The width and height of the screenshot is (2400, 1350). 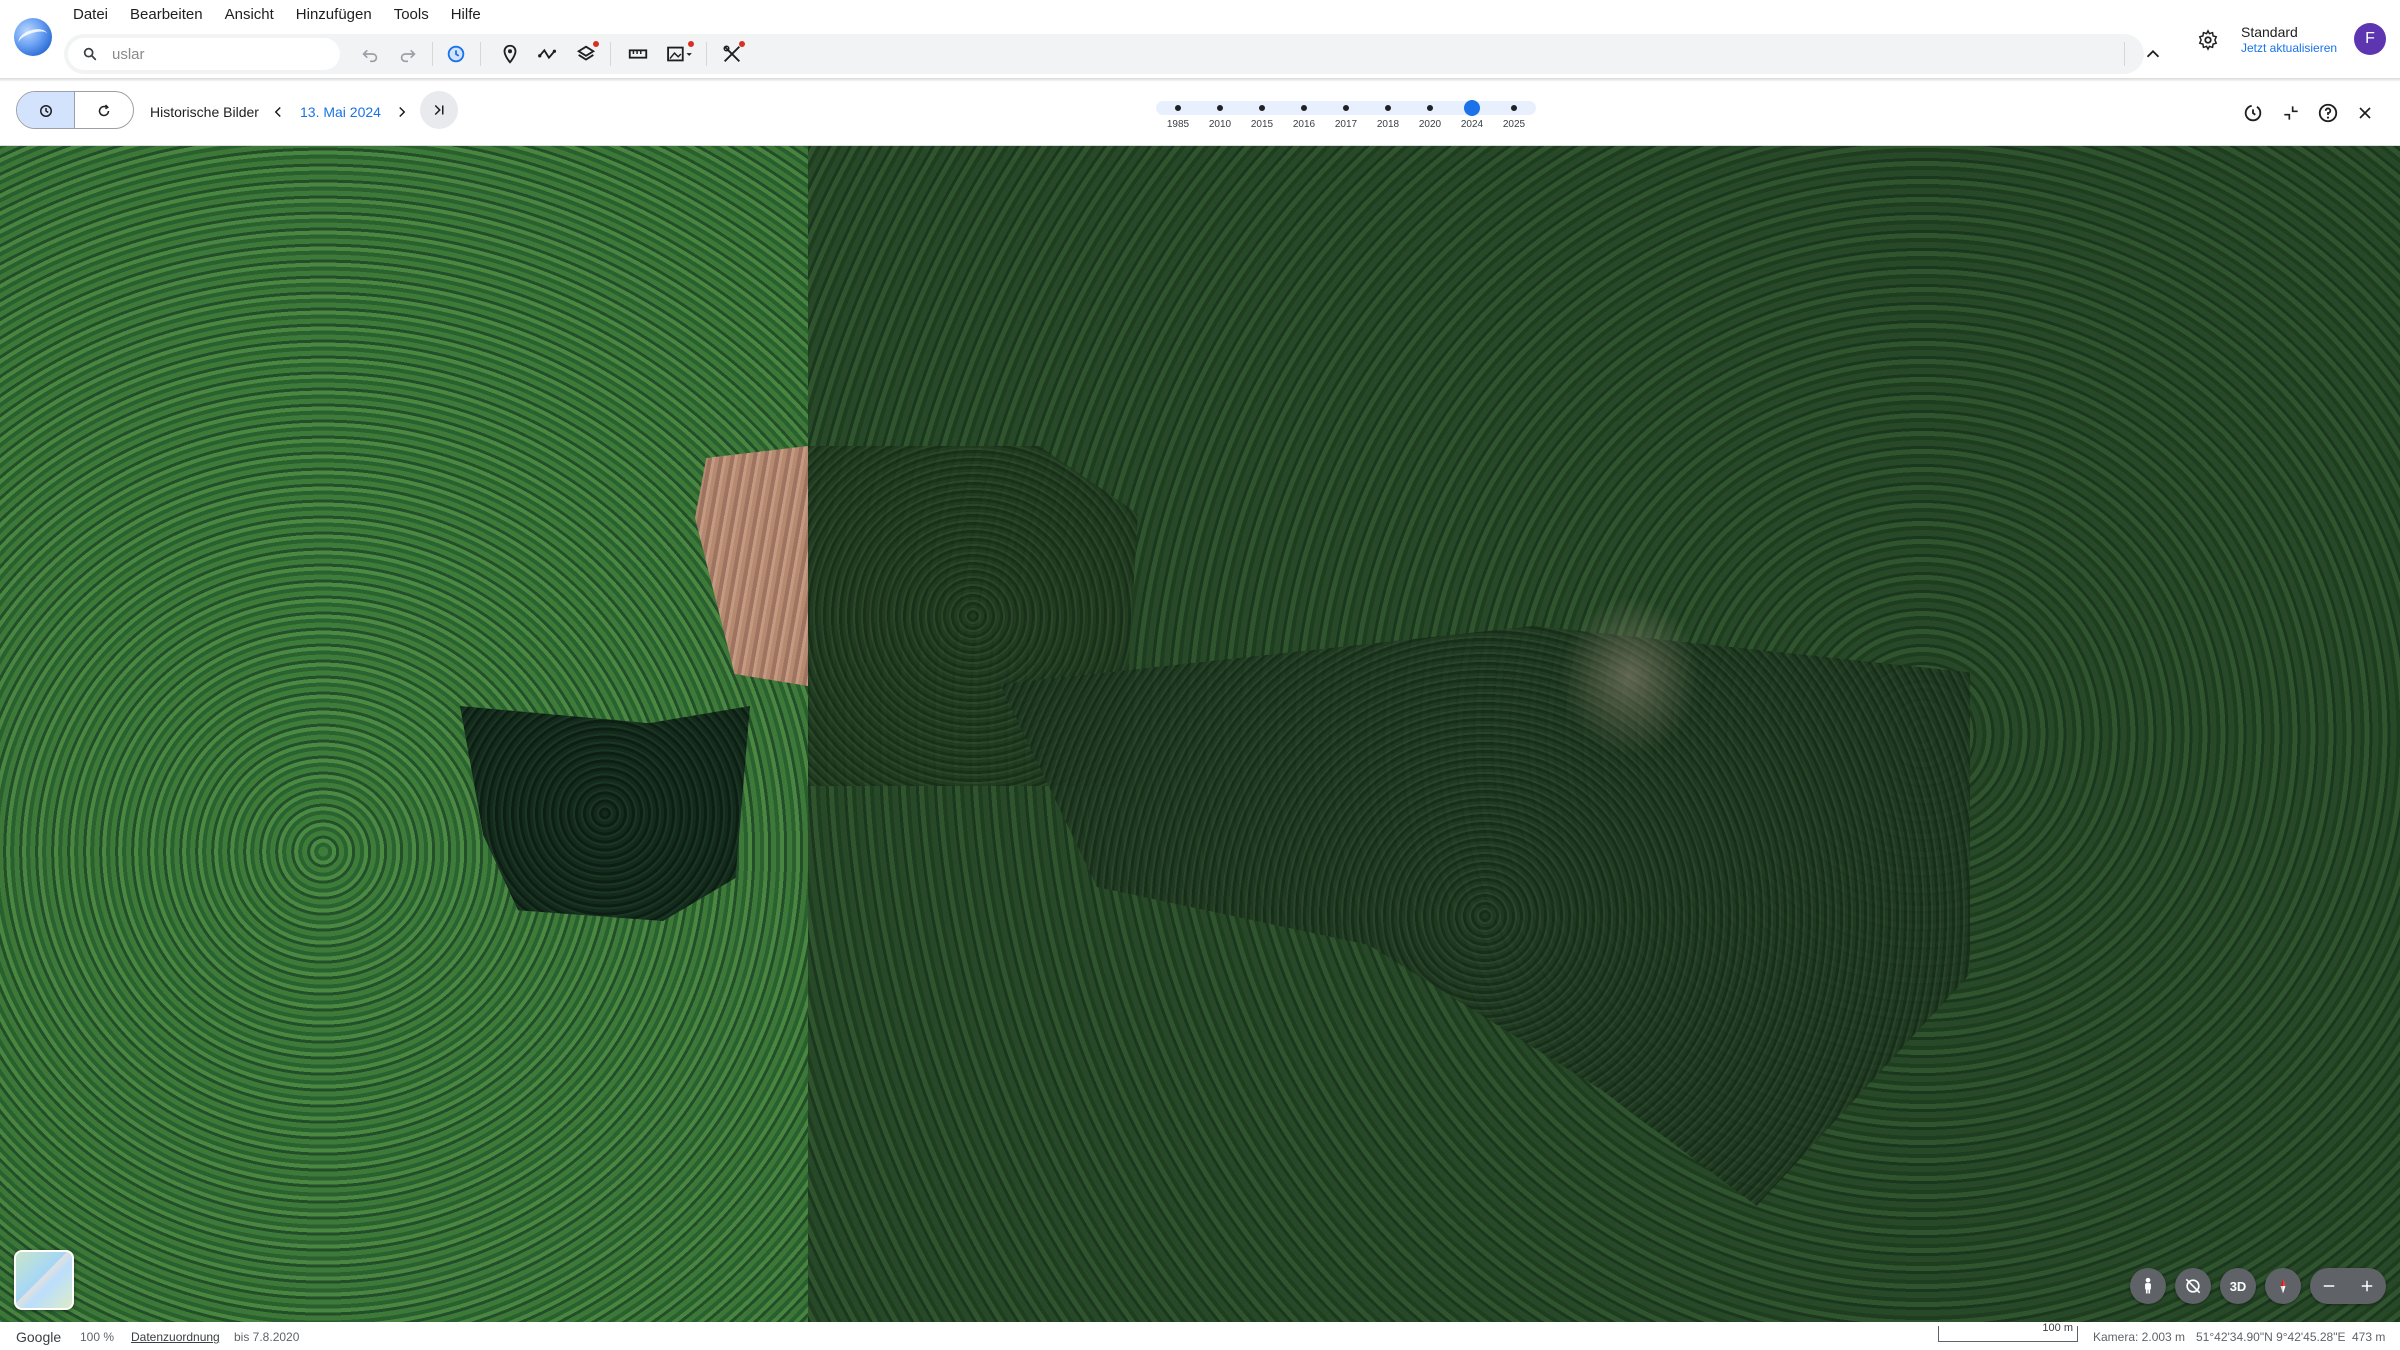 What do you see at coordinates (175, 1337) in the screenshot?
I see `data-attribution-link: Datenzuordnung` at bounding box center [175, 1337].